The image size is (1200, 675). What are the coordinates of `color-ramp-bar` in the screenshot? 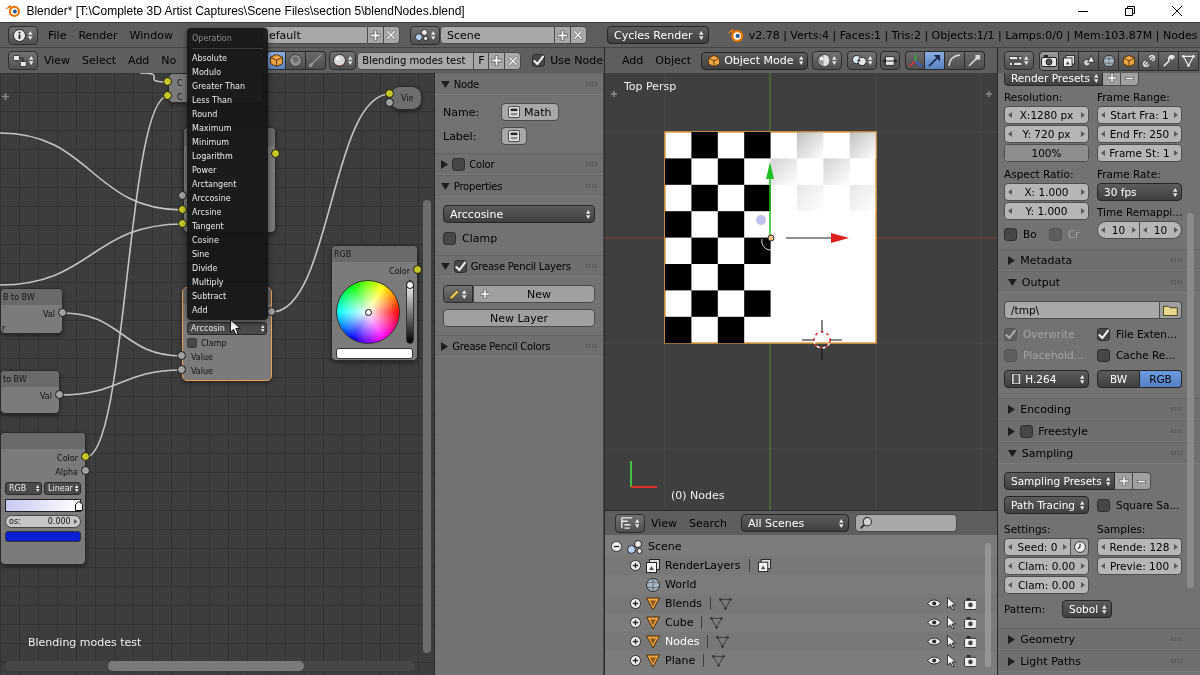 It's located at (43, 505).